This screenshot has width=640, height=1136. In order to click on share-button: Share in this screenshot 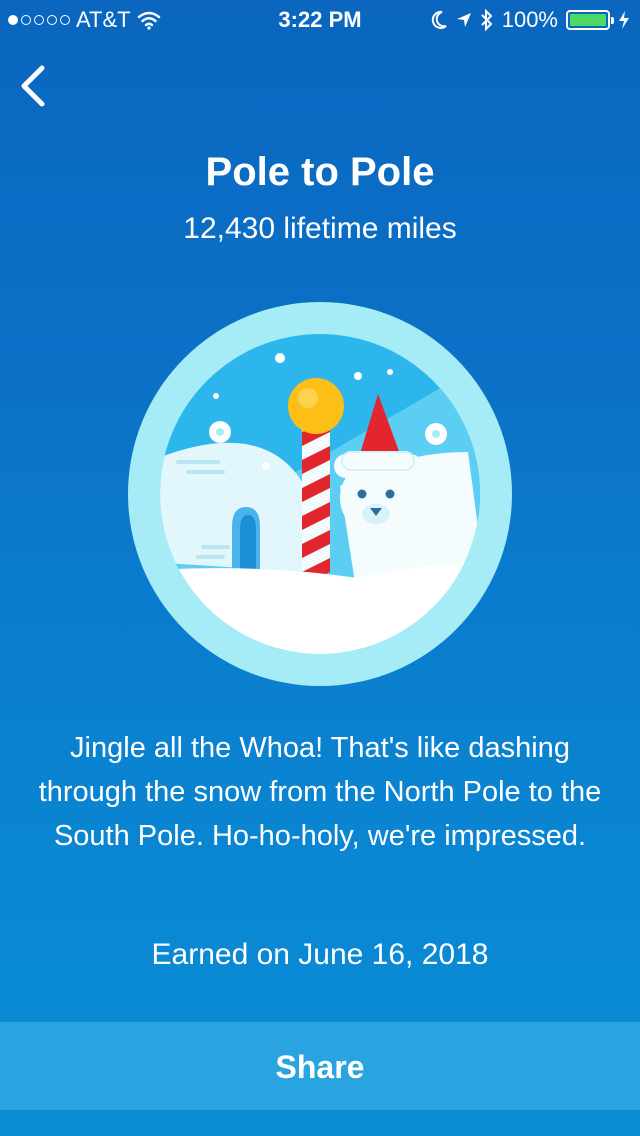, I will do `click(320, 1066)`.